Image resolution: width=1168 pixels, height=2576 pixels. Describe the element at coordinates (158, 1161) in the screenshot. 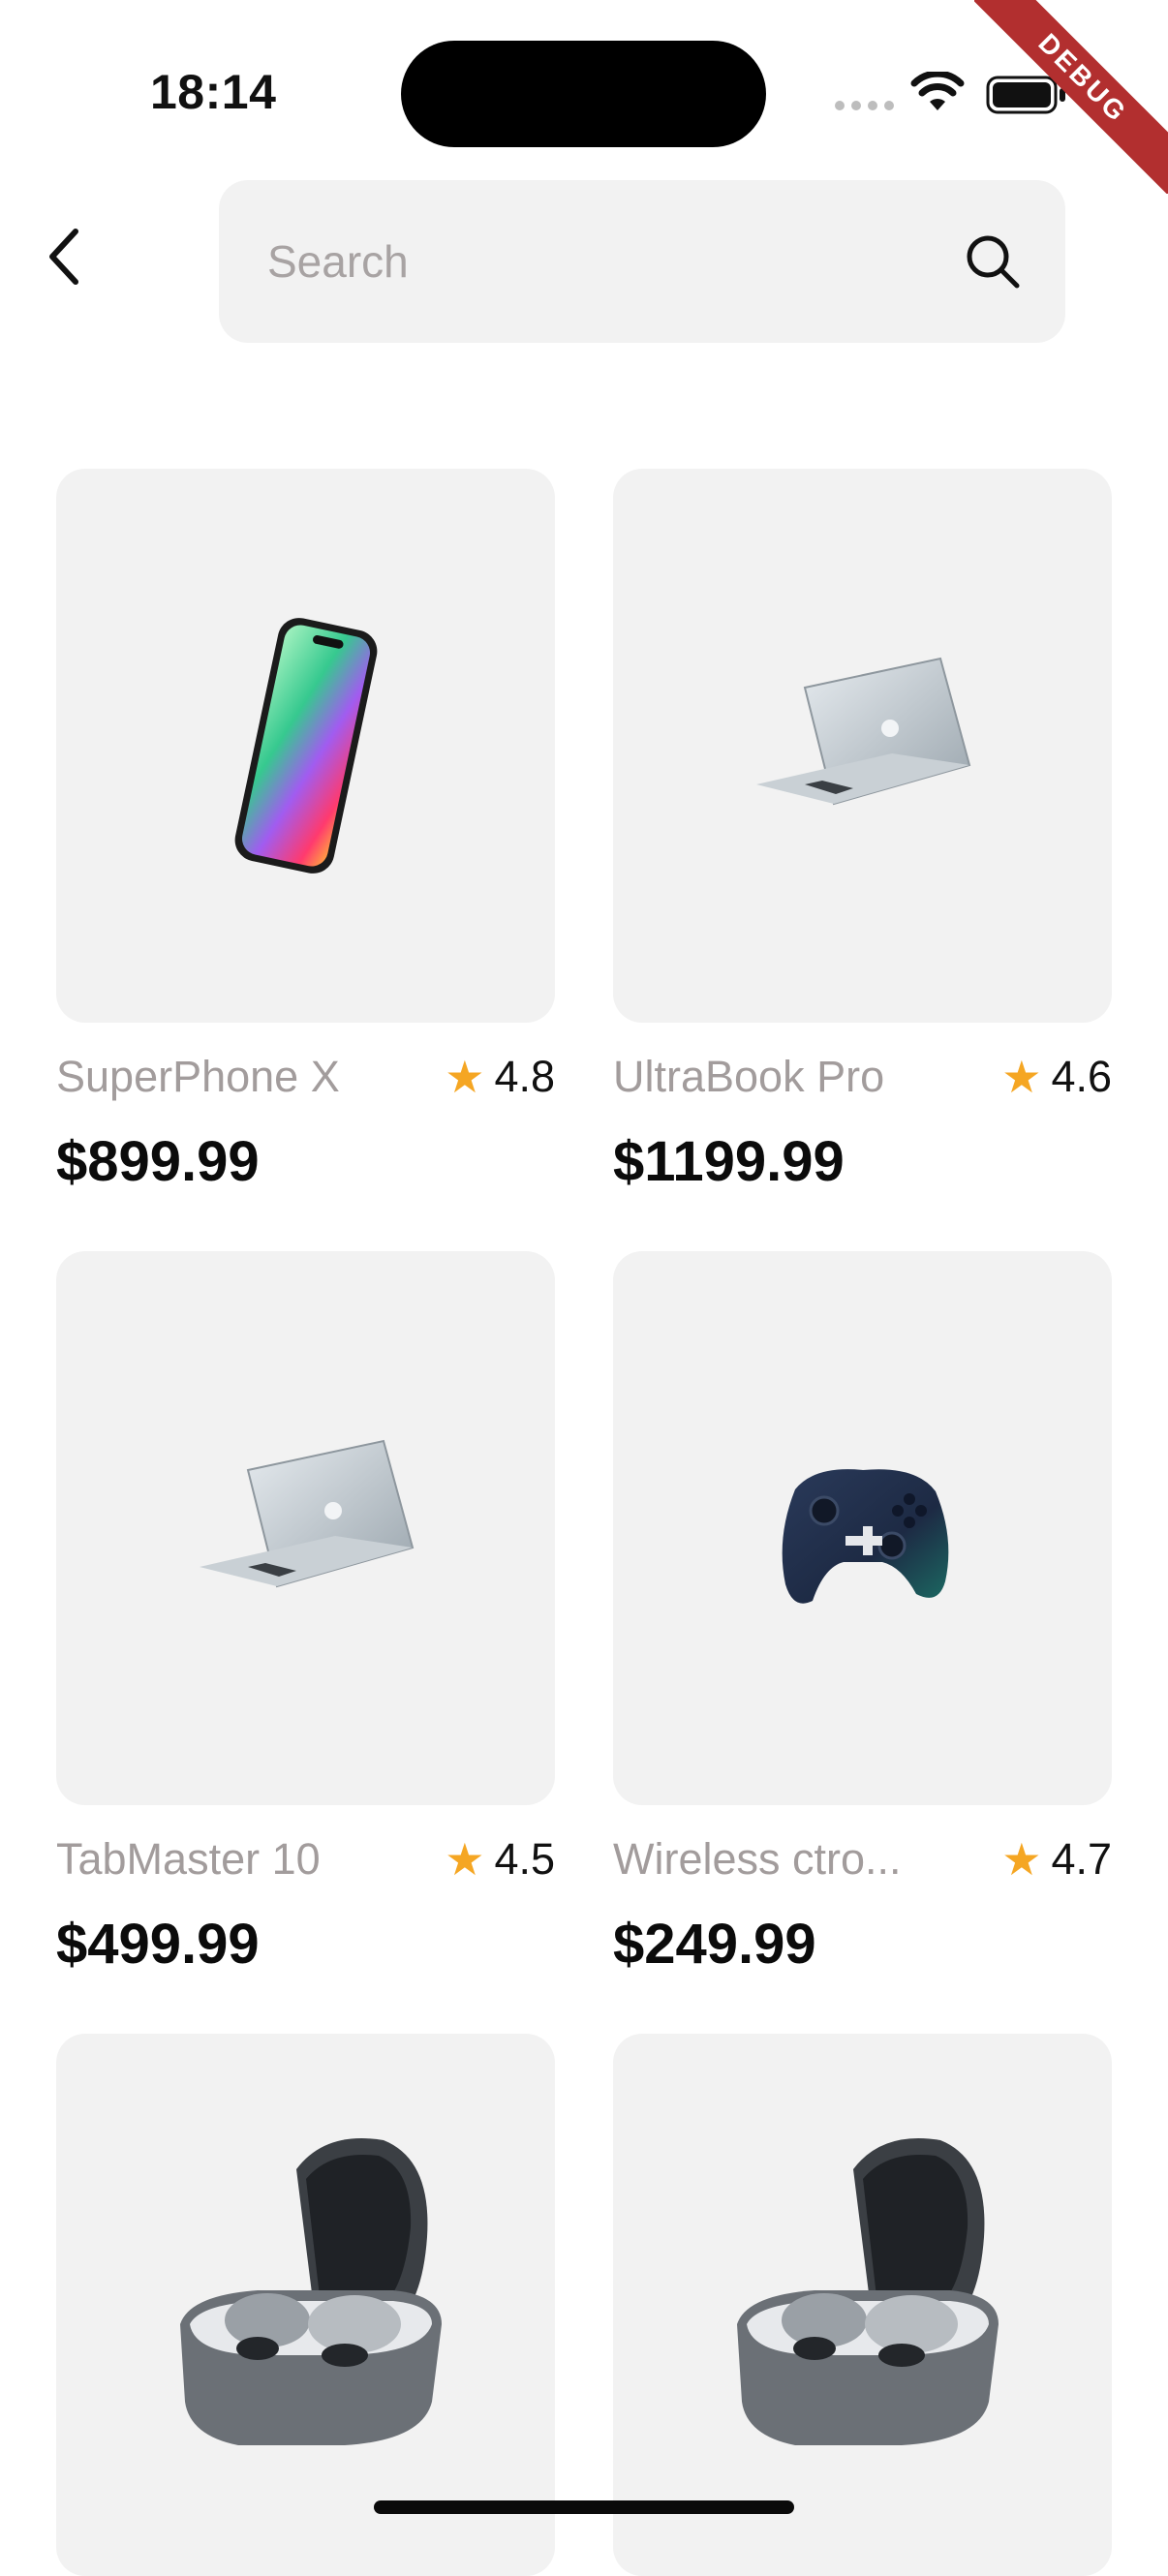

I see `product-price: $899.99` at that location.